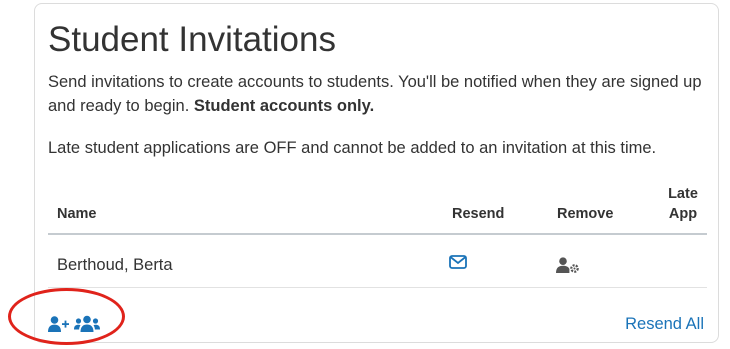 The width and height of the screenshot is (730, 349). What do you see at coordinates (77, 214) in the screenshot?
I see `column-header-name: Name` at bounding box center [77, 214].